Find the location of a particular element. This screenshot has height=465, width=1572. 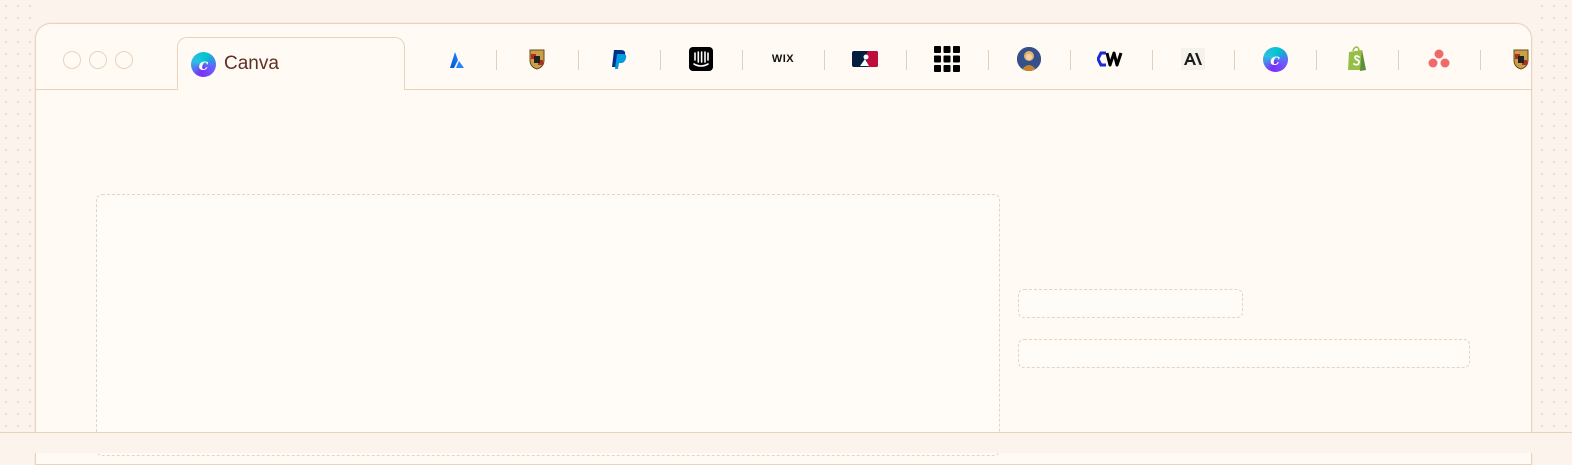

minimize-window-button is located at coordinates (98, 60).